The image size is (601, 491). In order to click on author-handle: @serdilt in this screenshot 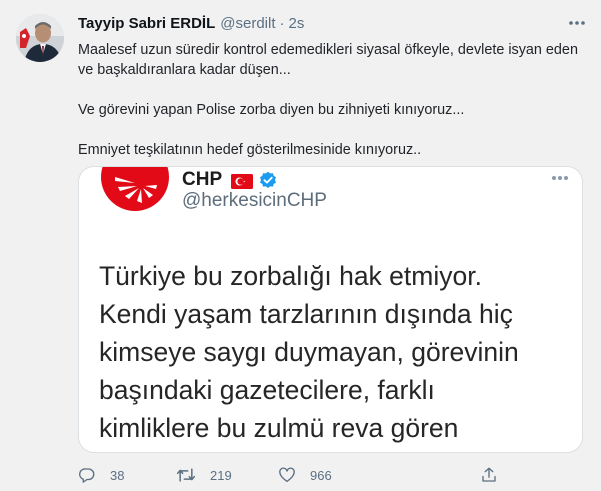, I will do `click(247, 23)`.